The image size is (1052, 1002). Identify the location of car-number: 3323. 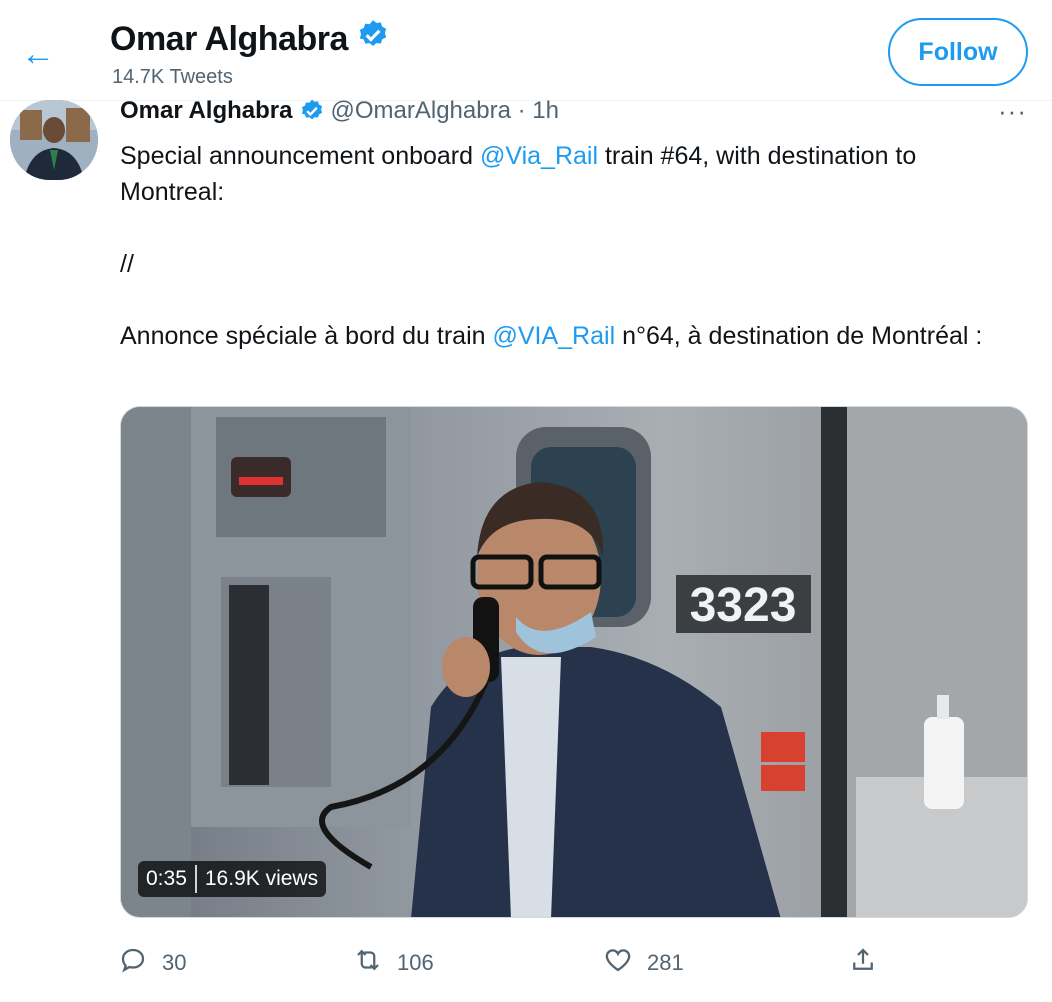
(743, 605).